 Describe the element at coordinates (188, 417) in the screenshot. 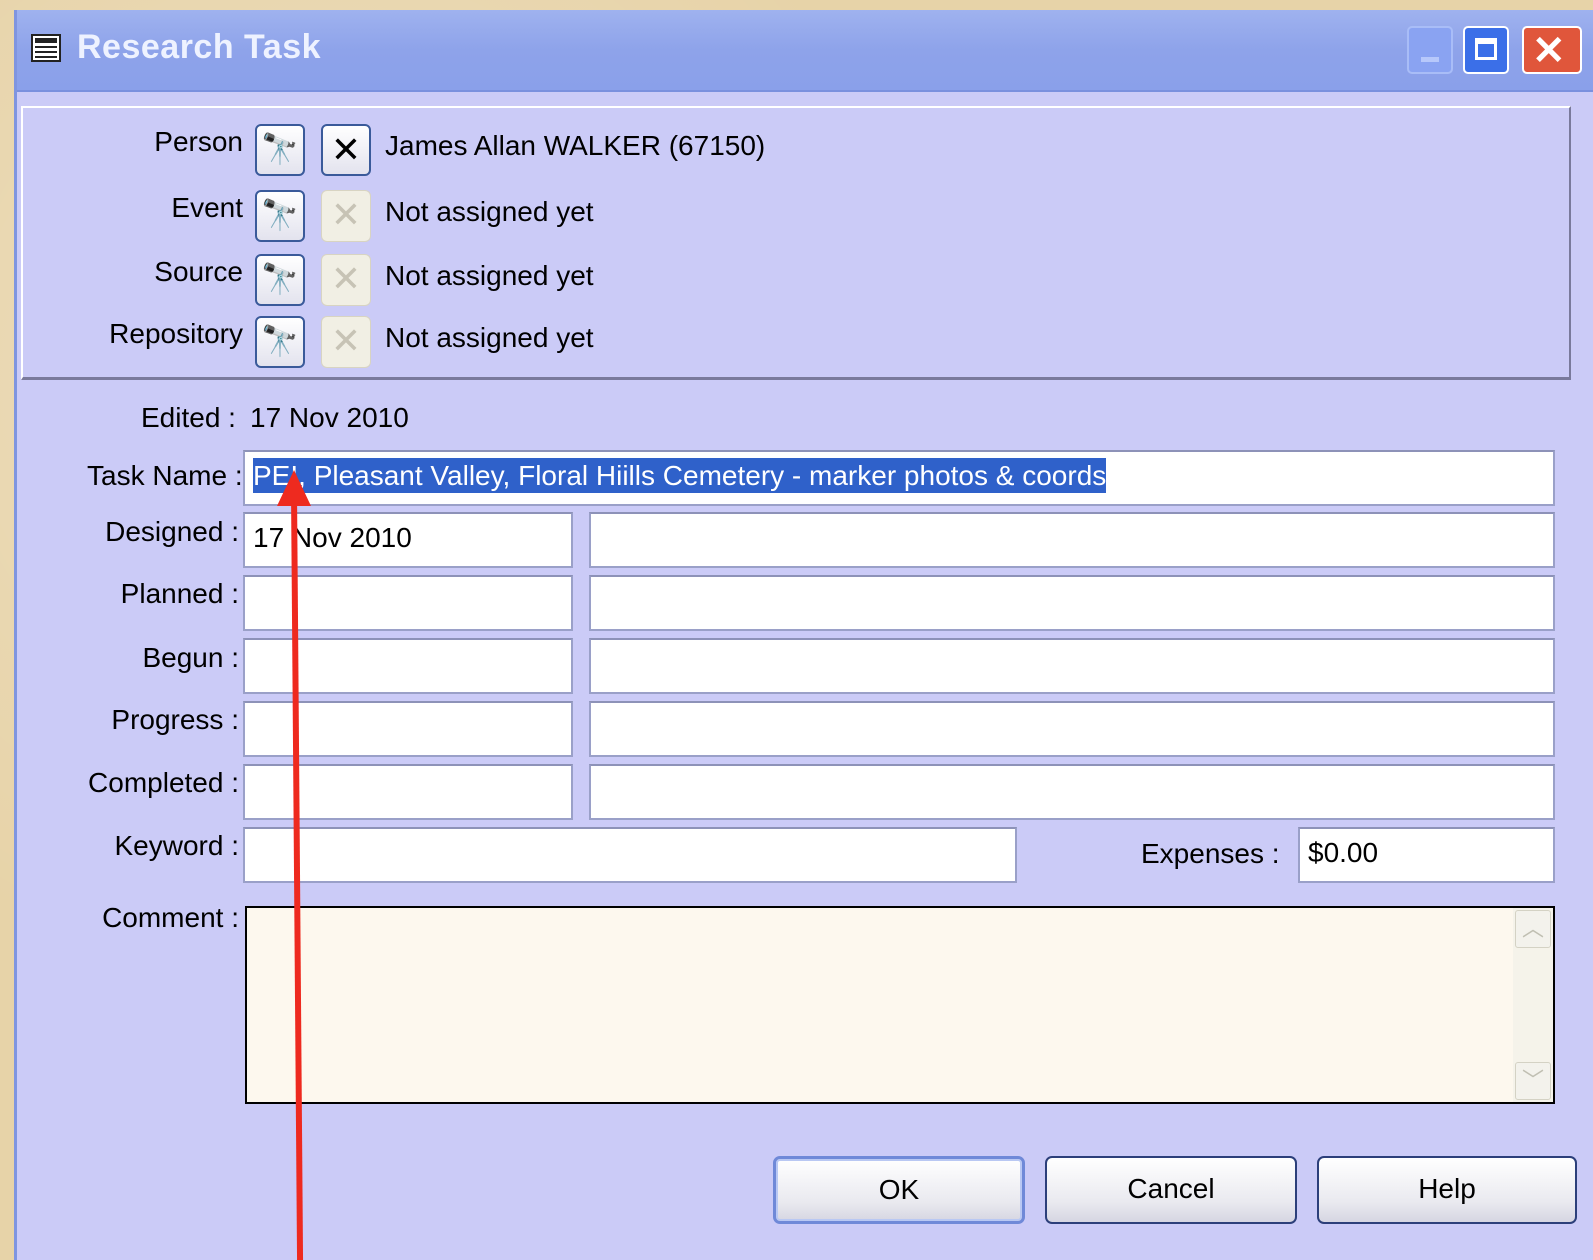

I see `edited-label: Edited :` at that location.